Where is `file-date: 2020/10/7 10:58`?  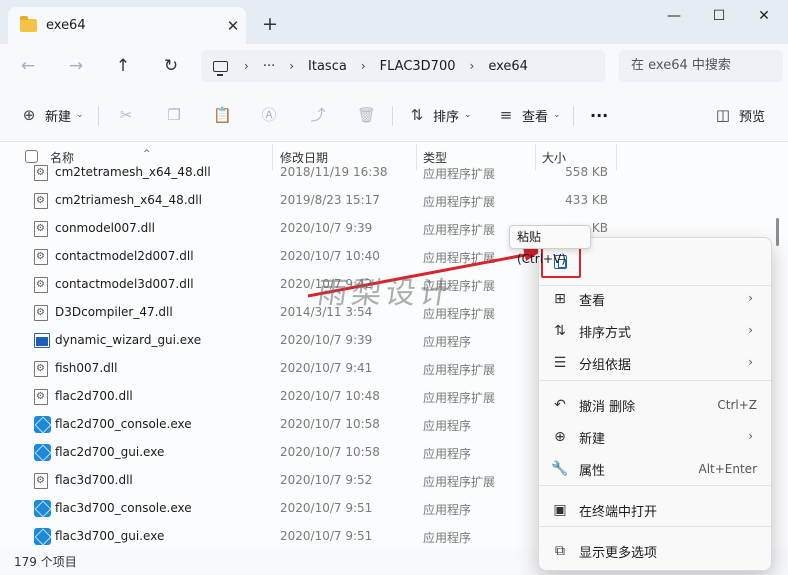 file-date: 2020/10/7 10:58 is located at coordinates (330, 452).